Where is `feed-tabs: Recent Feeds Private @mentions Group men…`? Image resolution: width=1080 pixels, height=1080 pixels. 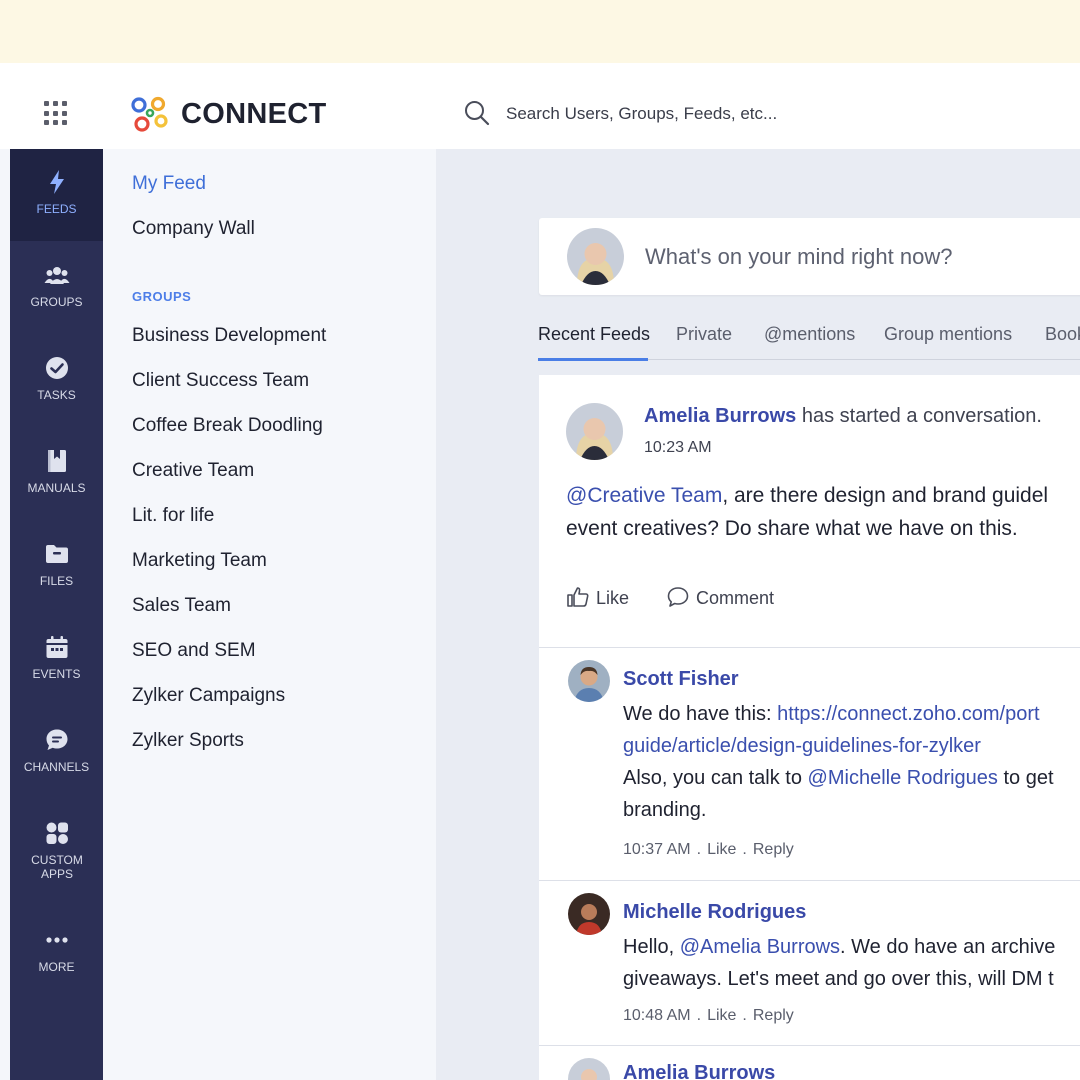
feed-tabs: Recent Feeds Private @mentions Group men… is located at coordinates (809, 337).